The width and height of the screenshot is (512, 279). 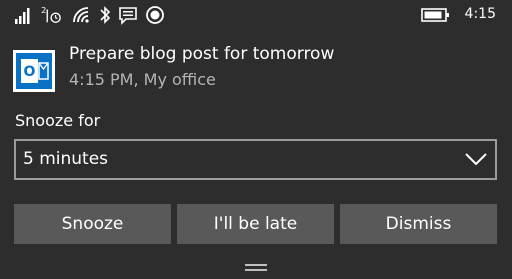 What do you see at coordinates (418, 224) in the screenshot?
I see `dismiss-button: Dismiss` at bounding box center [418, 224].